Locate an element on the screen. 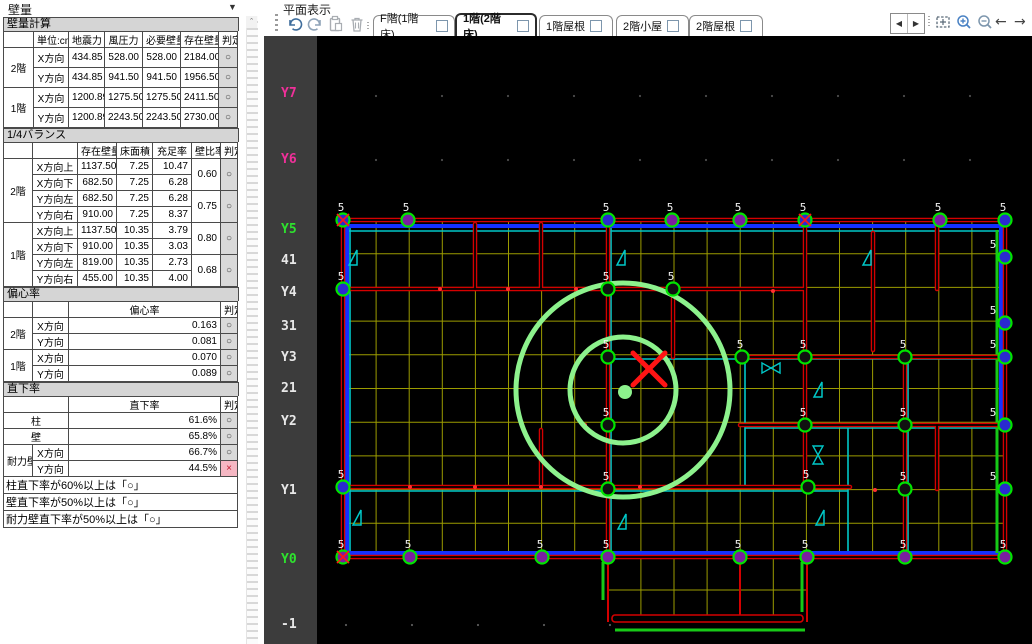  table-cell: 66.7% is located at coordinates (144, 452).